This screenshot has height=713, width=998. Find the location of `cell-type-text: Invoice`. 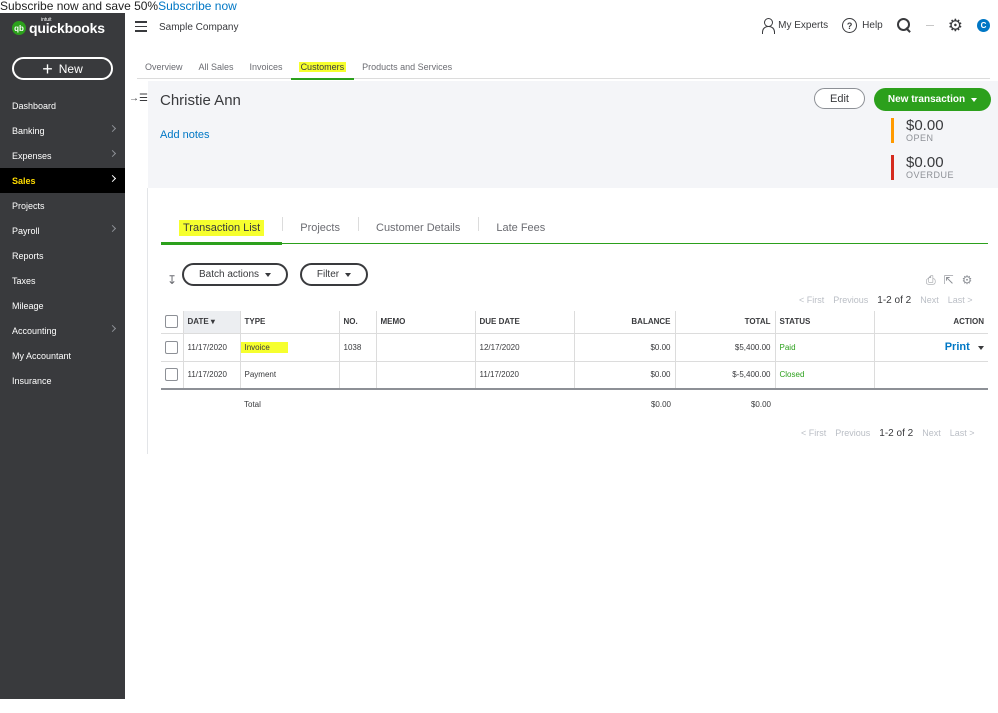

cell-type-text: Invoice is located at coordinates (264, 347).